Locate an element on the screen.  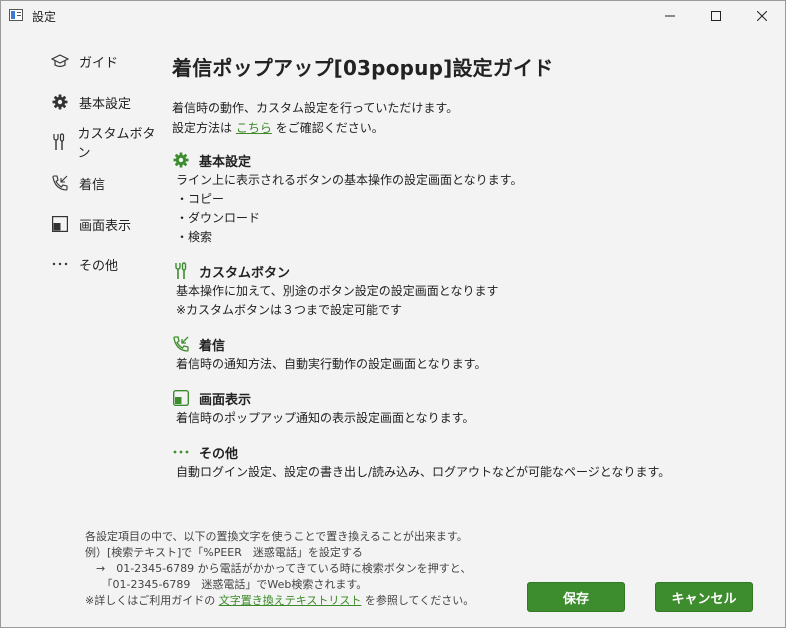
section-description: 着信時のポップアップ通知の表示設定画面となります。 is located at coordinates (323, 418).